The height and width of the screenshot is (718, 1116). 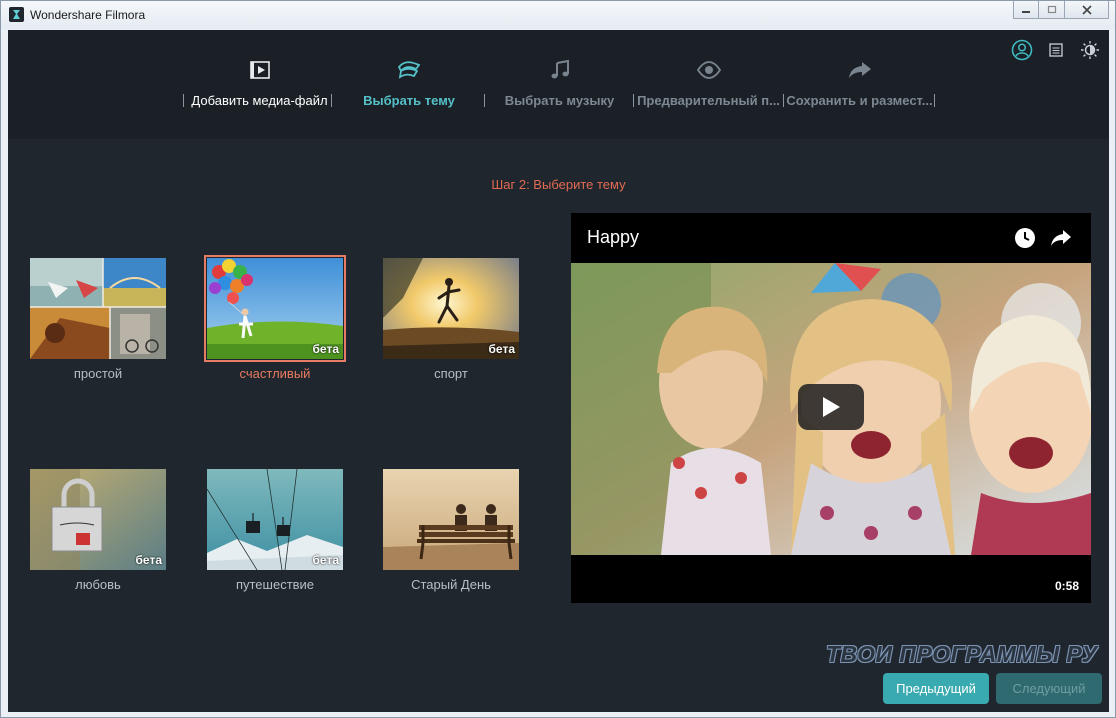 I want to click on header-actions, so click(x=1056, y=50).